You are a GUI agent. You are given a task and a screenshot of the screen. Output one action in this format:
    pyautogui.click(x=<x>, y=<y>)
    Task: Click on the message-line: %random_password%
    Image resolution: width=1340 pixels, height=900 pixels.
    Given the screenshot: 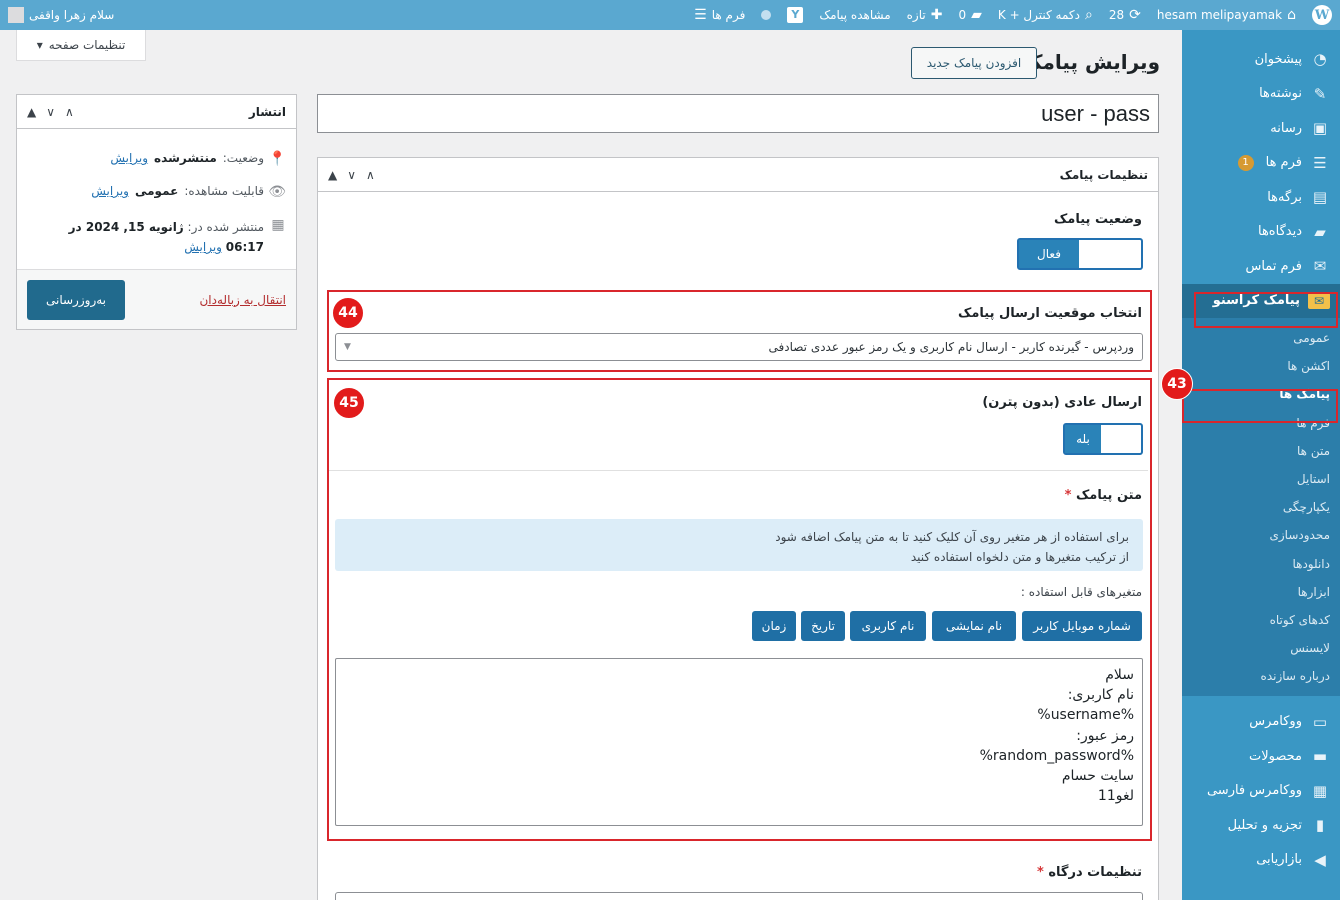 What is the action you would take?
    pyautogui.click(x=1056, y=755)
    